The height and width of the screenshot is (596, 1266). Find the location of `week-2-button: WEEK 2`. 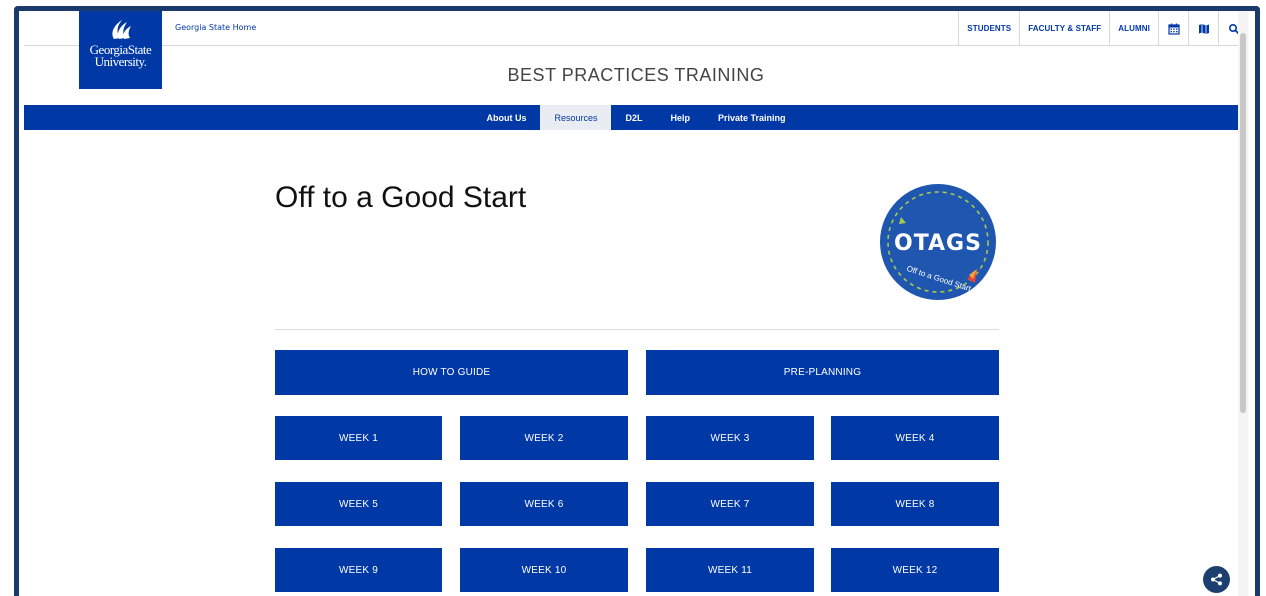

week-2-button: WEEK 2 is located at coordinates (544, 438).